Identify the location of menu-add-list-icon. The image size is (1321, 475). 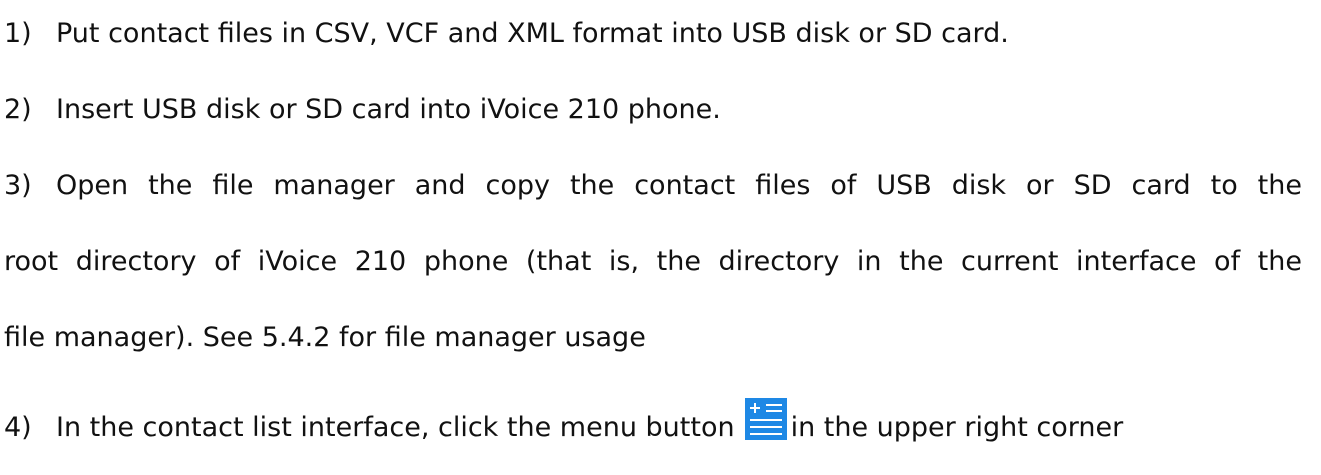
(765, 419).